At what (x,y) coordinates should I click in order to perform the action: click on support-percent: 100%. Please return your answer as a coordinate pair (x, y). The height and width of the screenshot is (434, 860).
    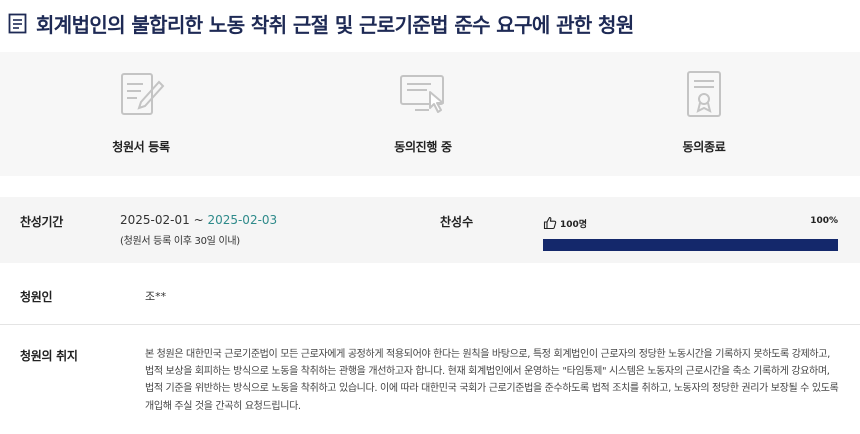
    Looking at the image, I should click on (824, 221).